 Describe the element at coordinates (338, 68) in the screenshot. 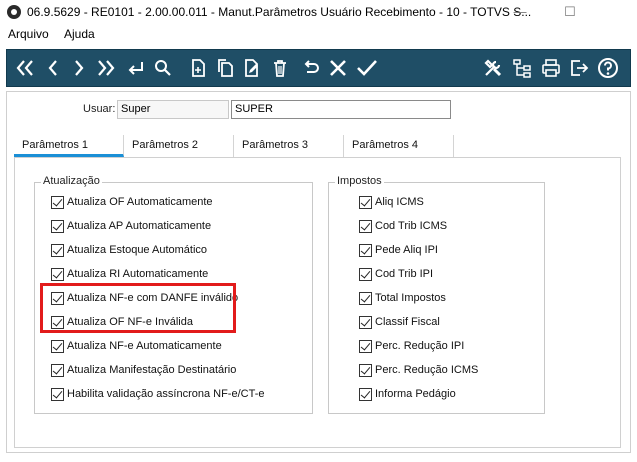

I see `cancel-icon` at that location.